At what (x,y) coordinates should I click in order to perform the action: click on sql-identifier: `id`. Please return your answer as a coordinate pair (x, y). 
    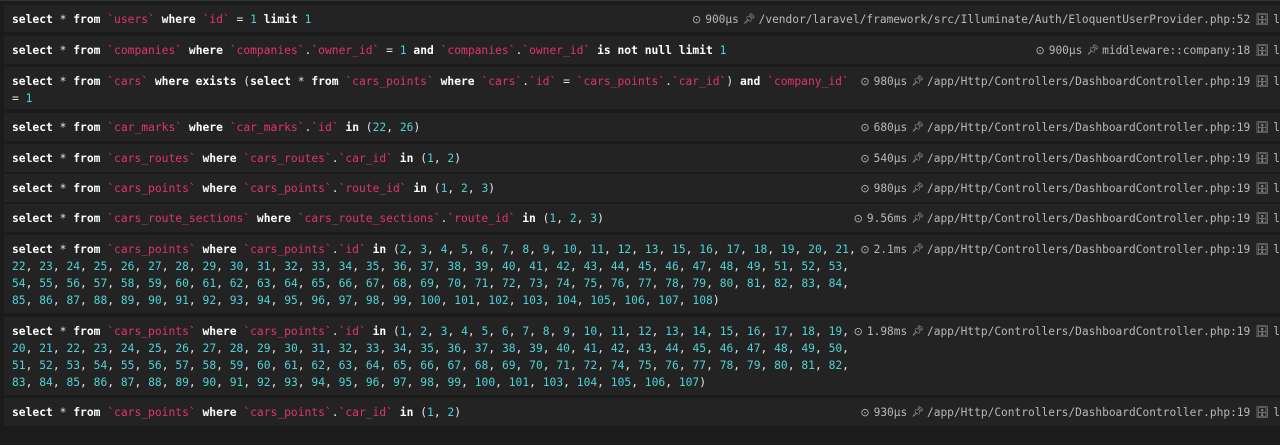
    Looking at the image, I should click on (216, 19).